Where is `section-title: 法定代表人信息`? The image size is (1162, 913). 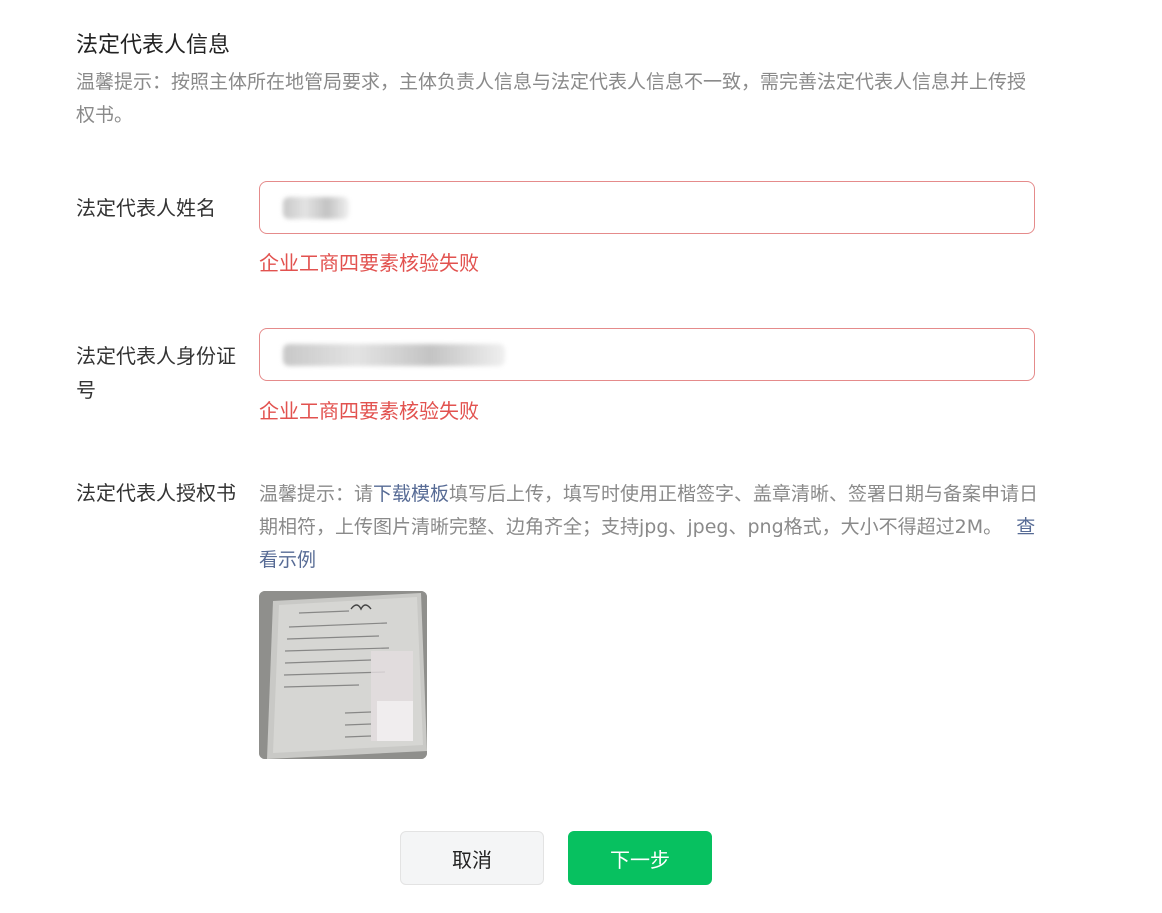 section-title: 法定代表人信息 is located at coordinates (153, 45).